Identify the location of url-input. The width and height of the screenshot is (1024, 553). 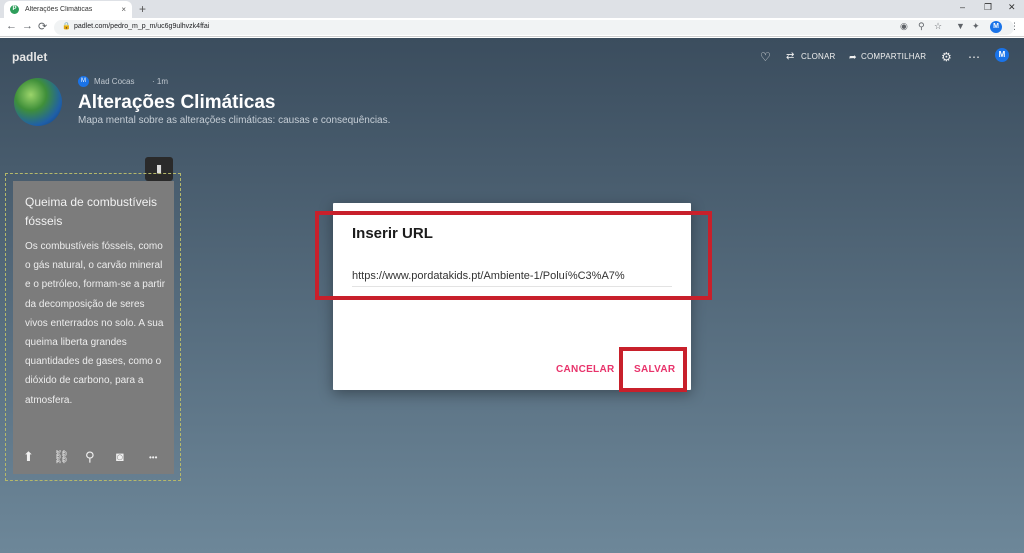
(512, 276).